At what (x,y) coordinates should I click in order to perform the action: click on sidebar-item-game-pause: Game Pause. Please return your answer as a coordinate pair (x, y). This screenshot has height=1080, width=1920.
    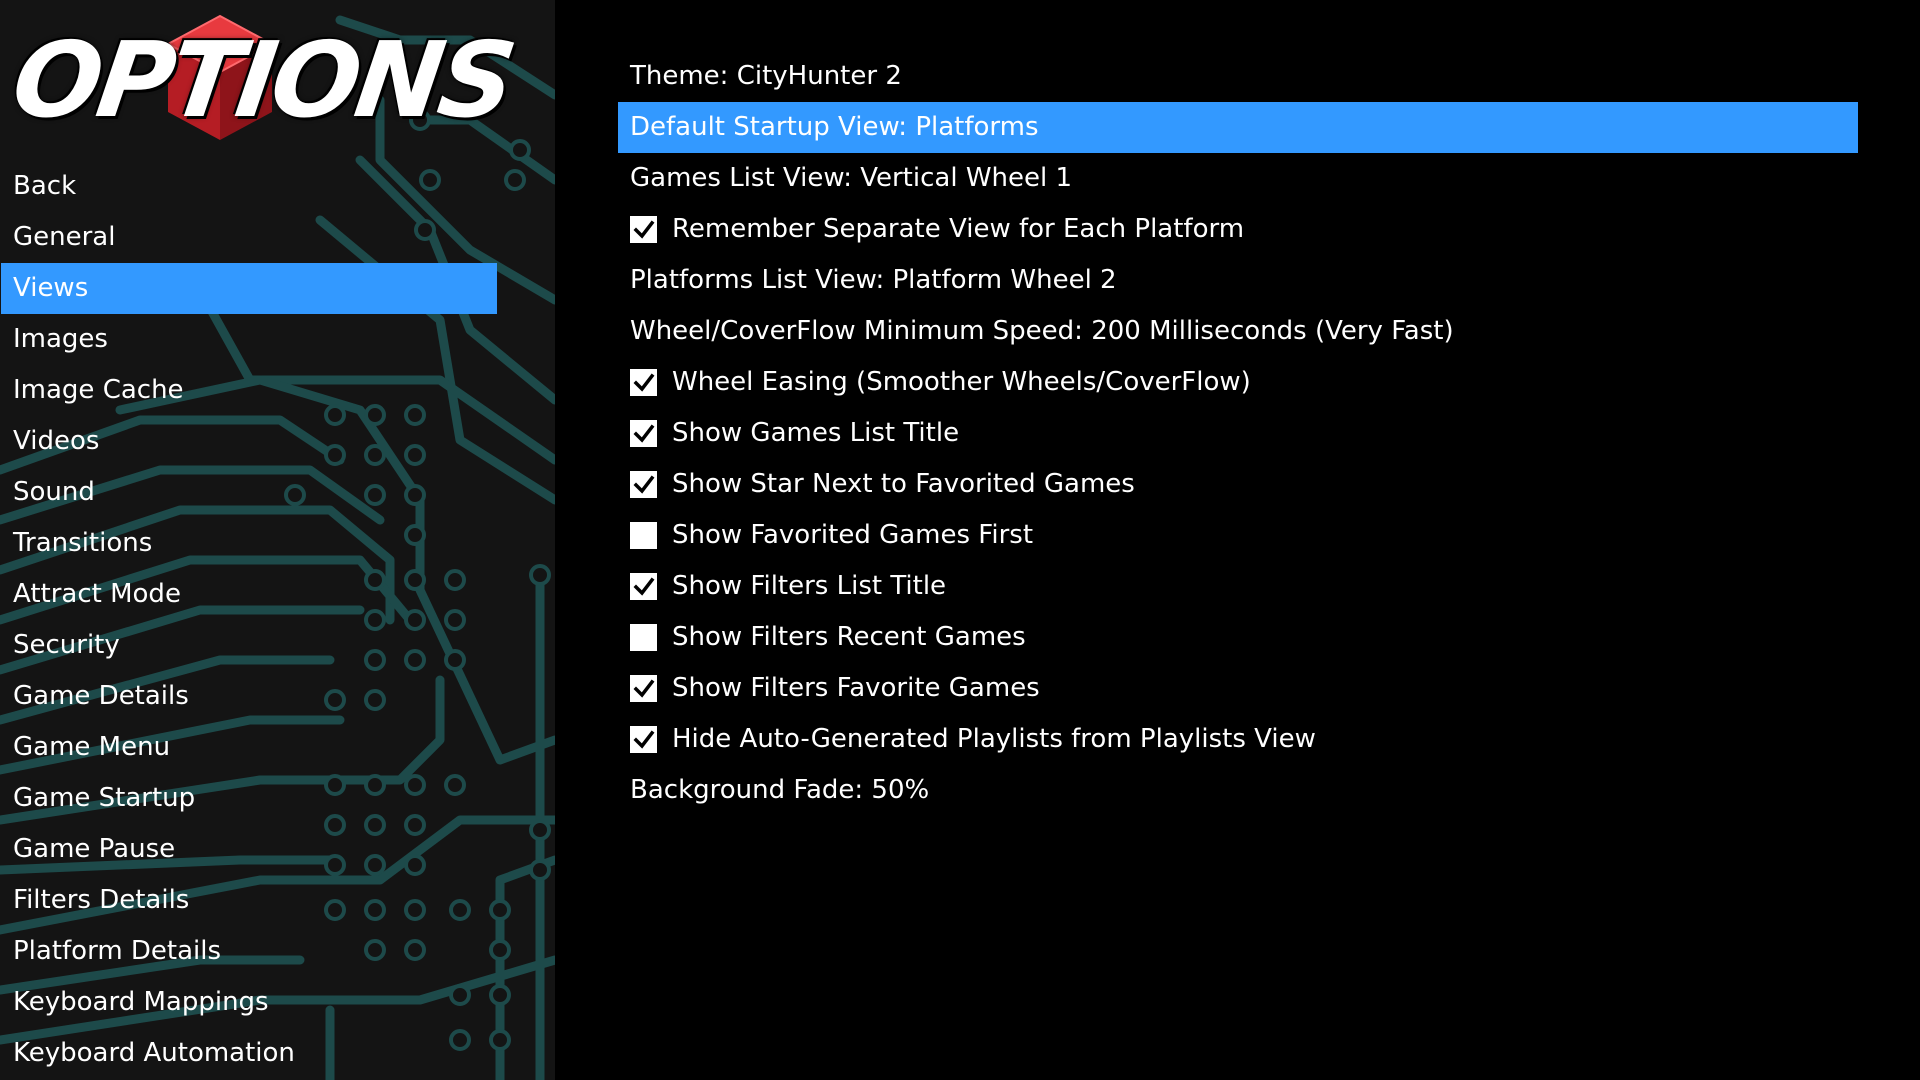
    Looking at the image, I should click on (277, 849).